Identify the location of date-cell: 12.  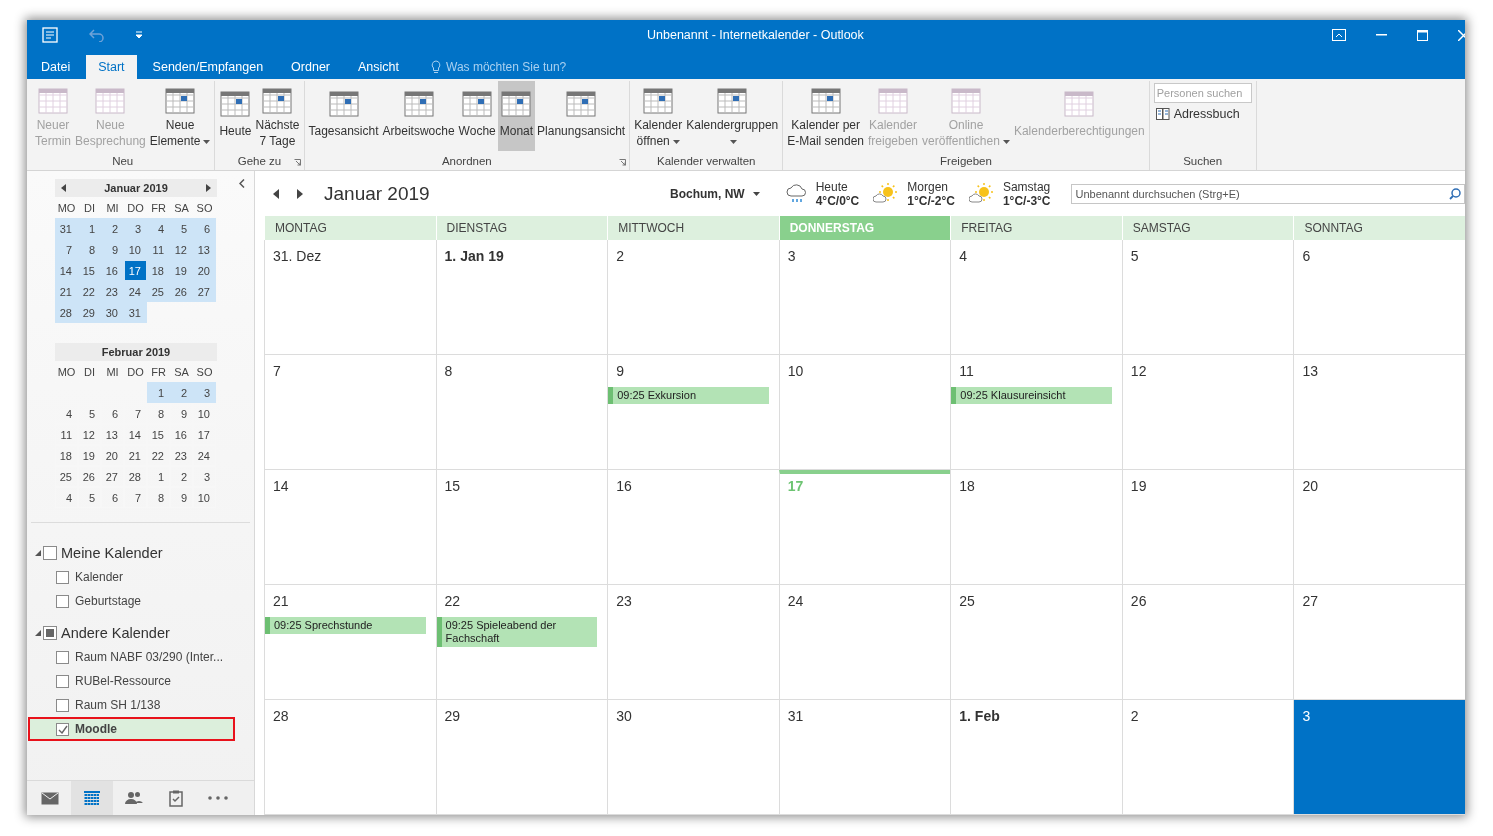
(181, 249).